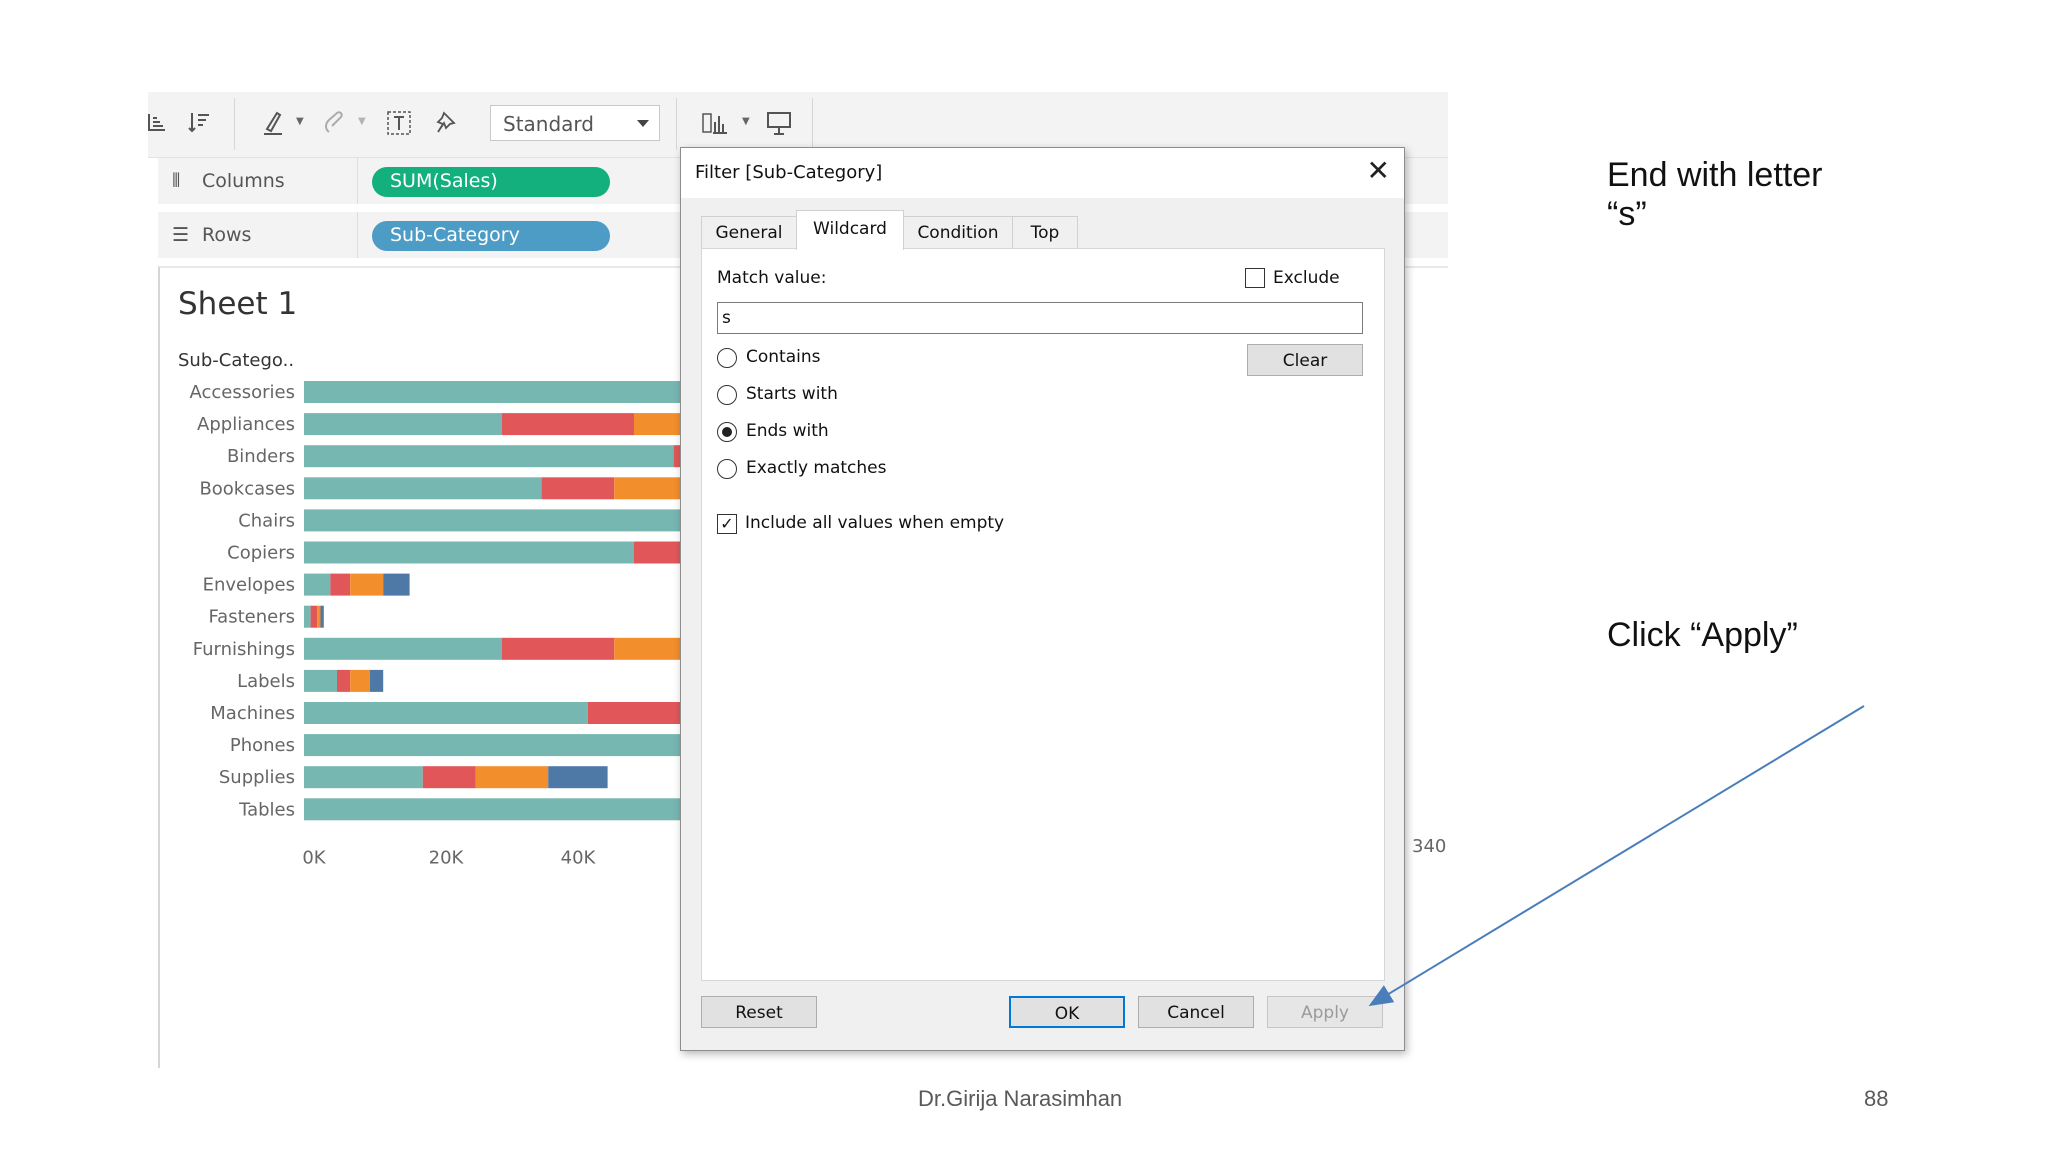  I want to click on arrow-line, so click(1616, 856).